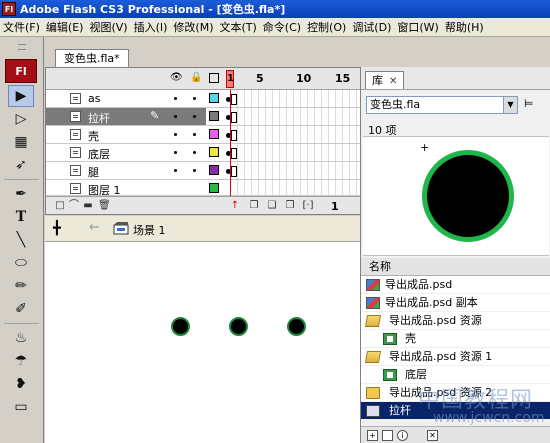  What do you see at coordinates (455, 285) in the screenshot?
I see `library-item: 导出成品.psd` at bounding box center [455, 285].